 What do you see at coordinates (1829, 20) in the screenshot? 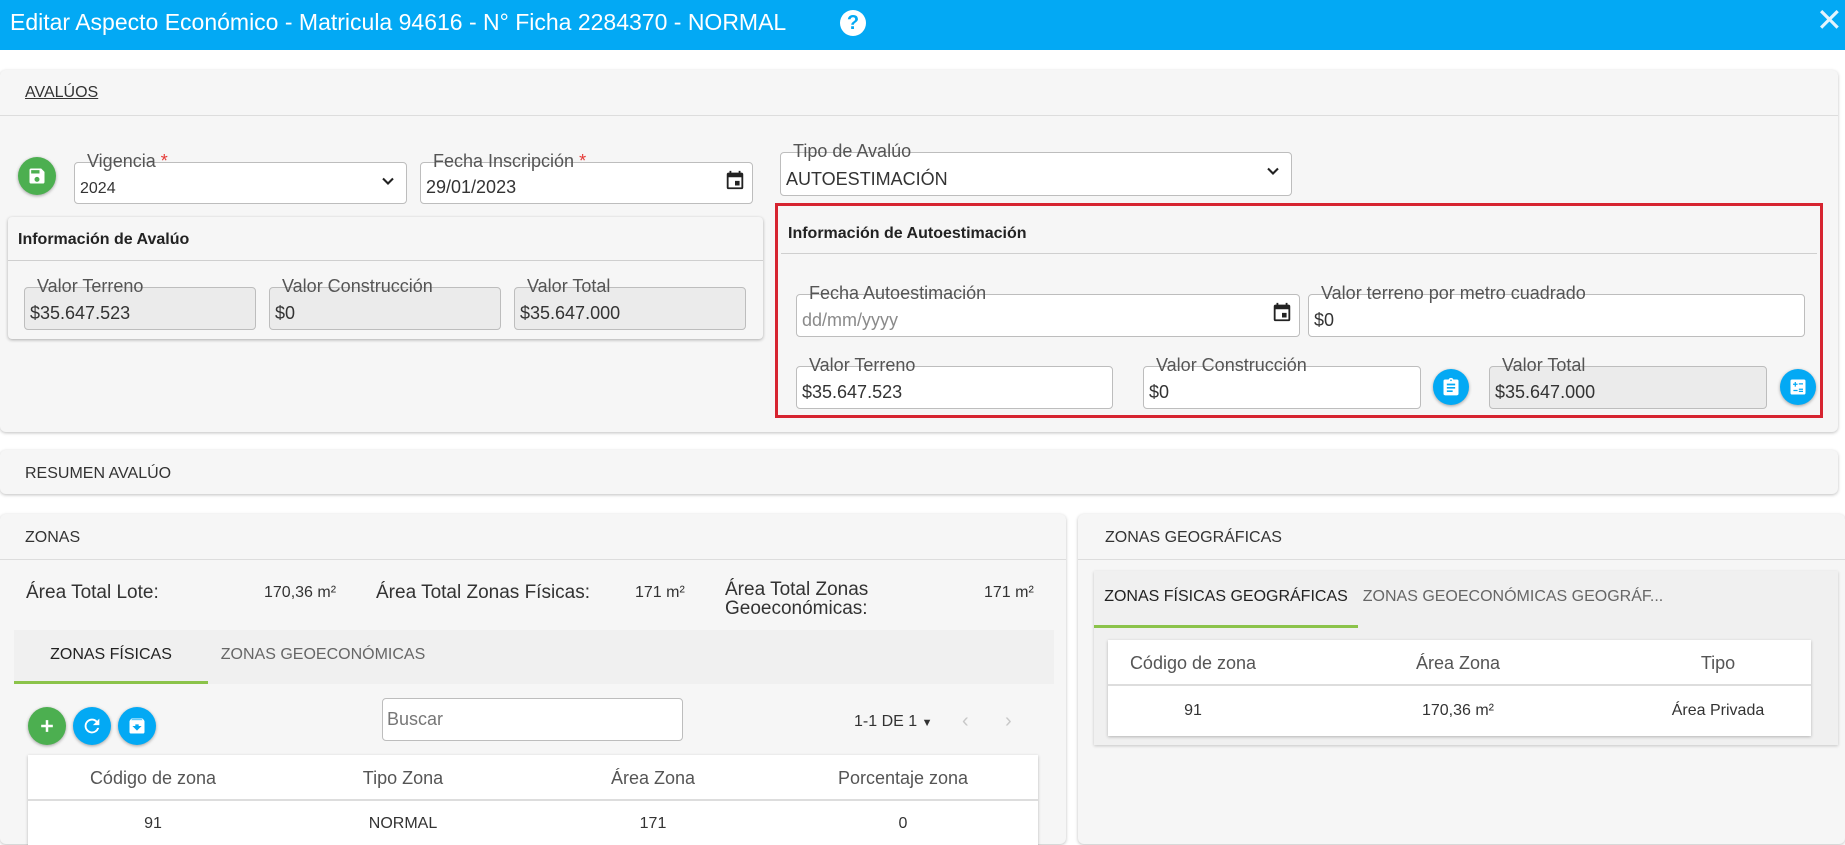
I see `close-icon: ✕` at bounding box center [1829, 20].